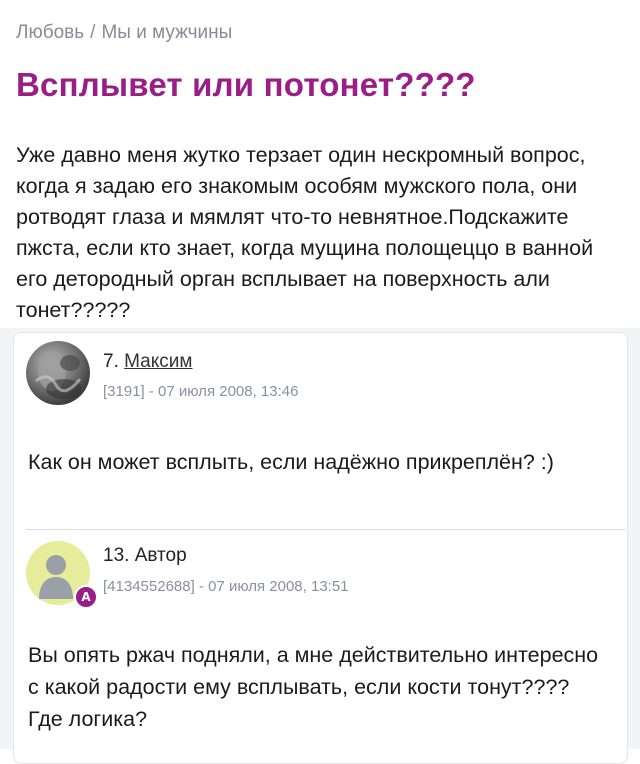 This screenshot has width=640, height=764. Describe the element at coordinates (326, 529) in the screenshot. I see `comment-divider` at that location.